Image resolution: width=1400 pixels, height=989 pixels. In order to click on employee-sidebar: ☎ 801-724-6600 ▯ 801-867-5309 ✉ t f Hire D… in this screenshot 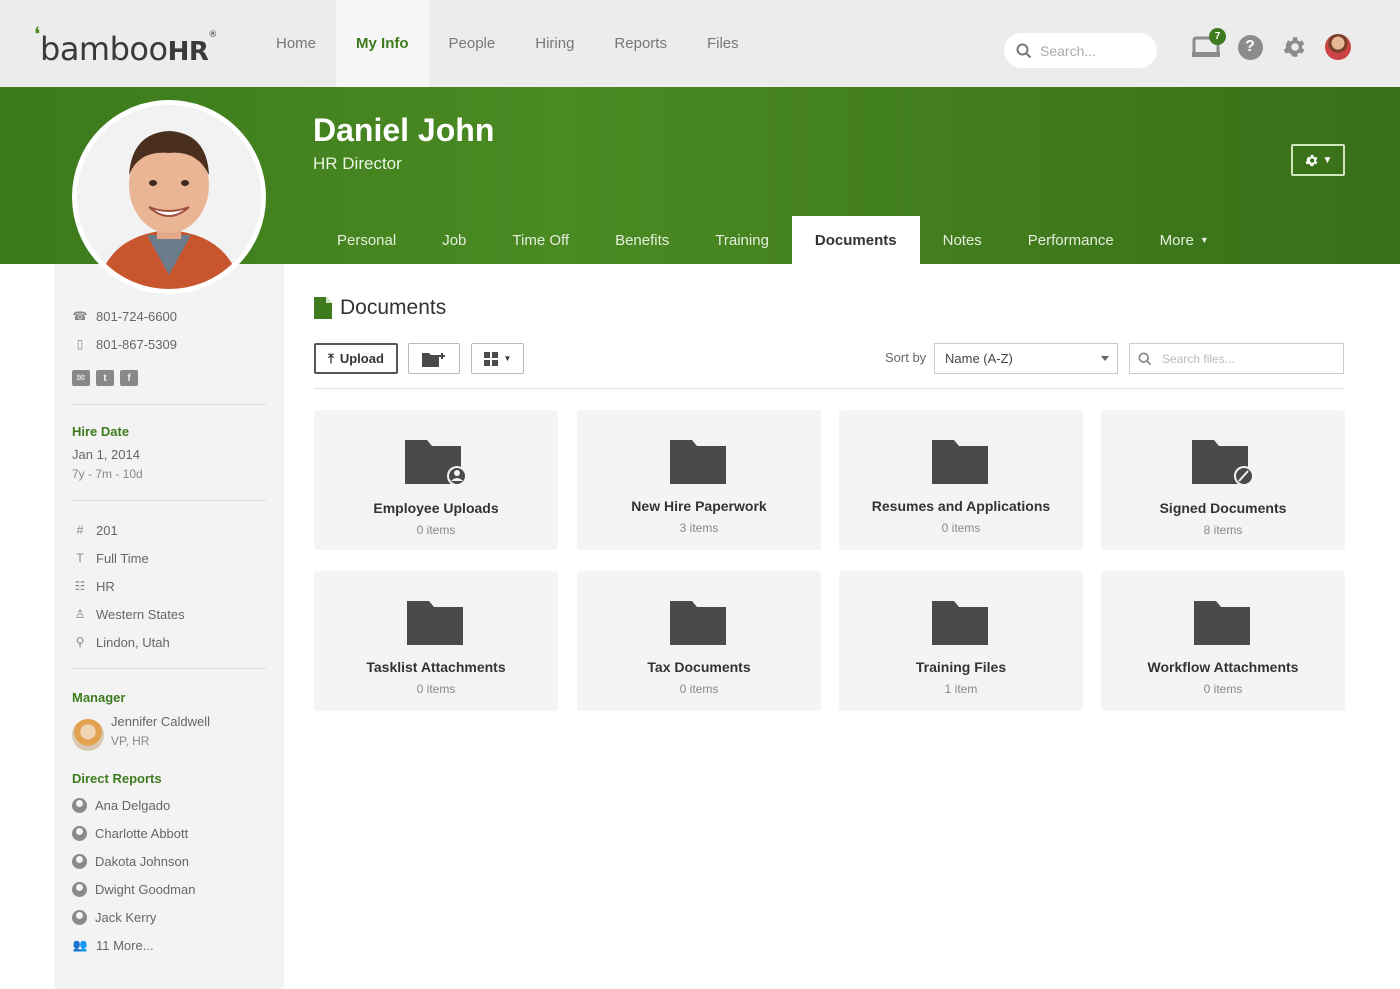, I will do `click(169, 626)`.